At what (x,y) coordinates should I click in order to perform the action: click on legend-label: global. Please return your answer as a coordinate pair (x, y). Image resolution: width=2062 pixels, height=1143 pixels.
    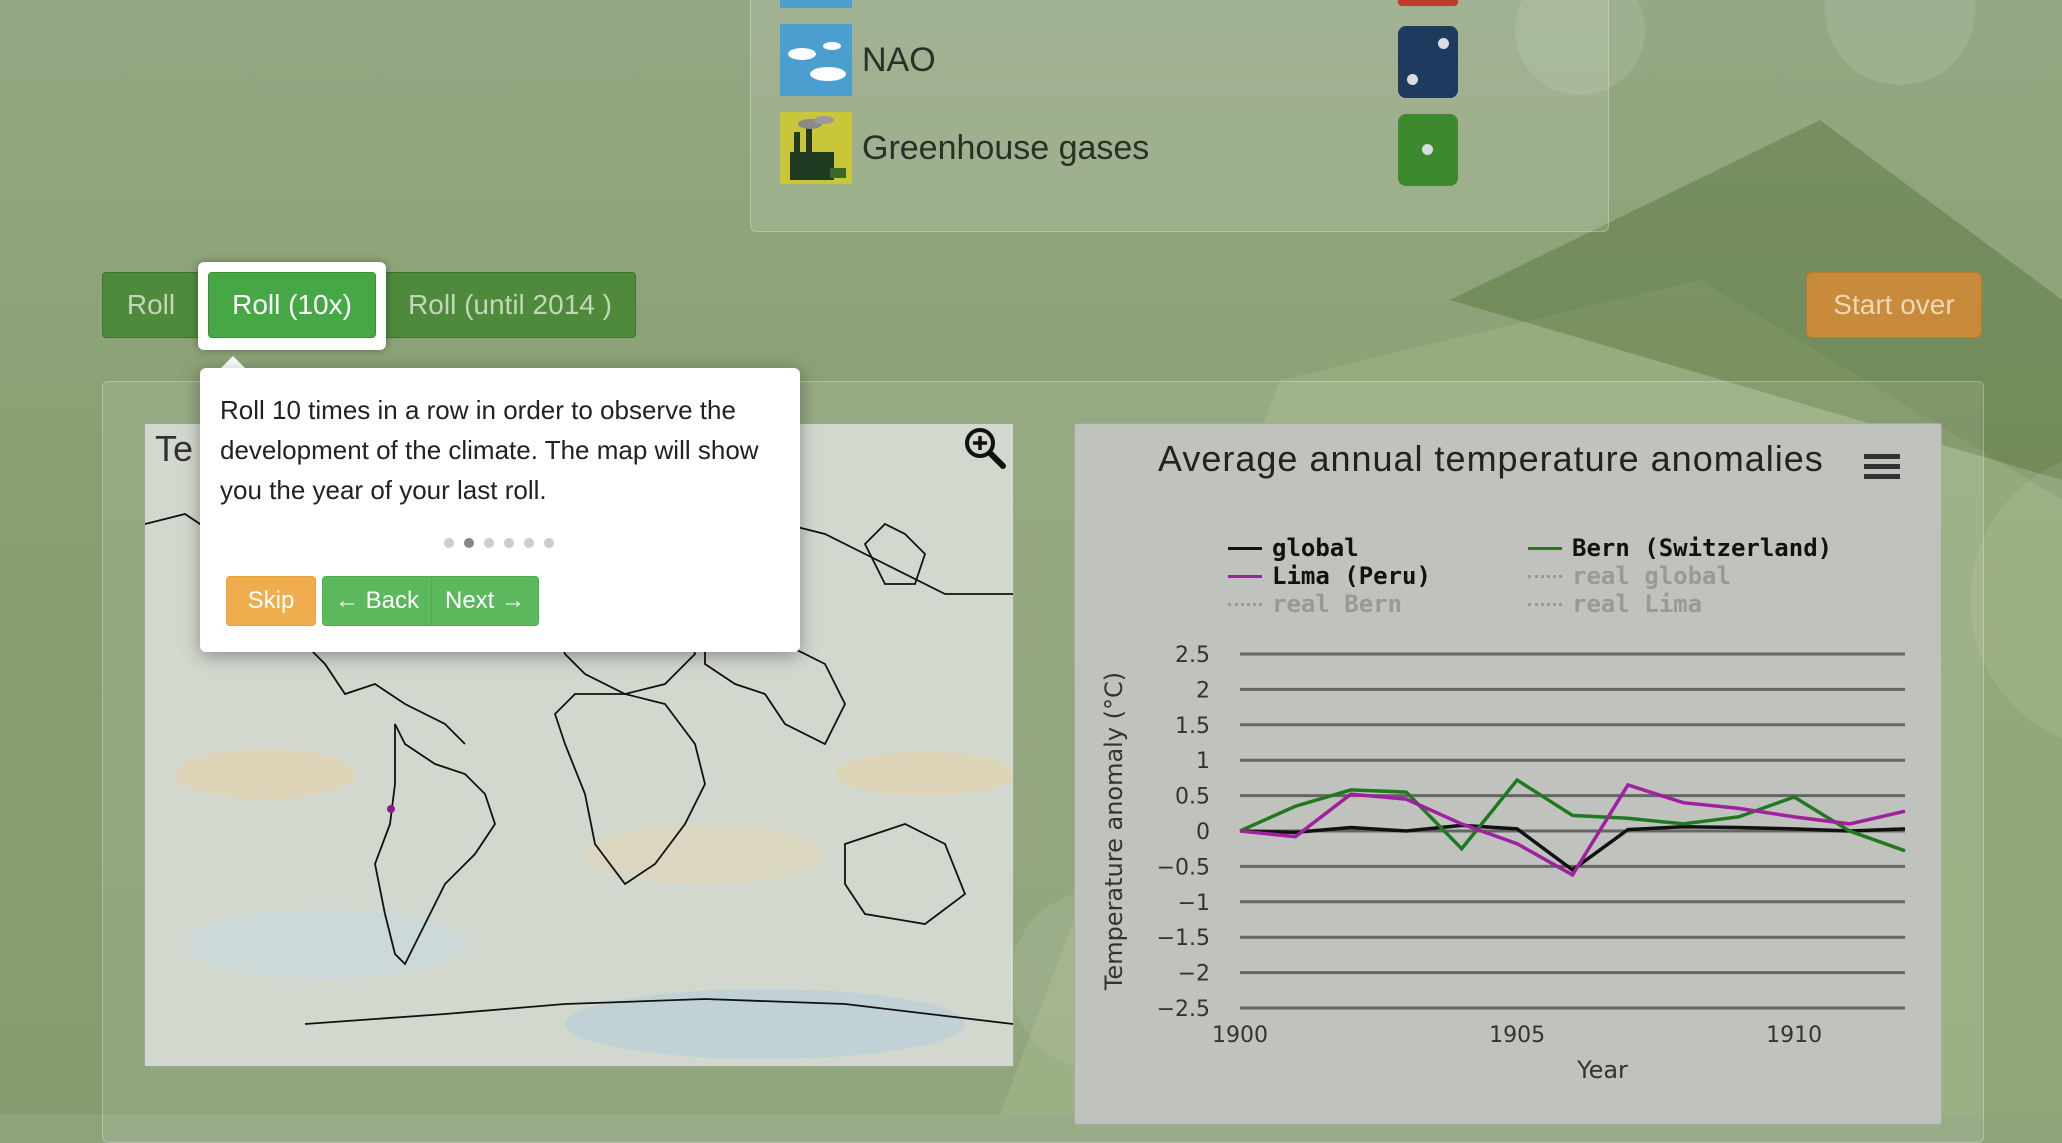
    Looking at the image, I should click on (1315, 548).